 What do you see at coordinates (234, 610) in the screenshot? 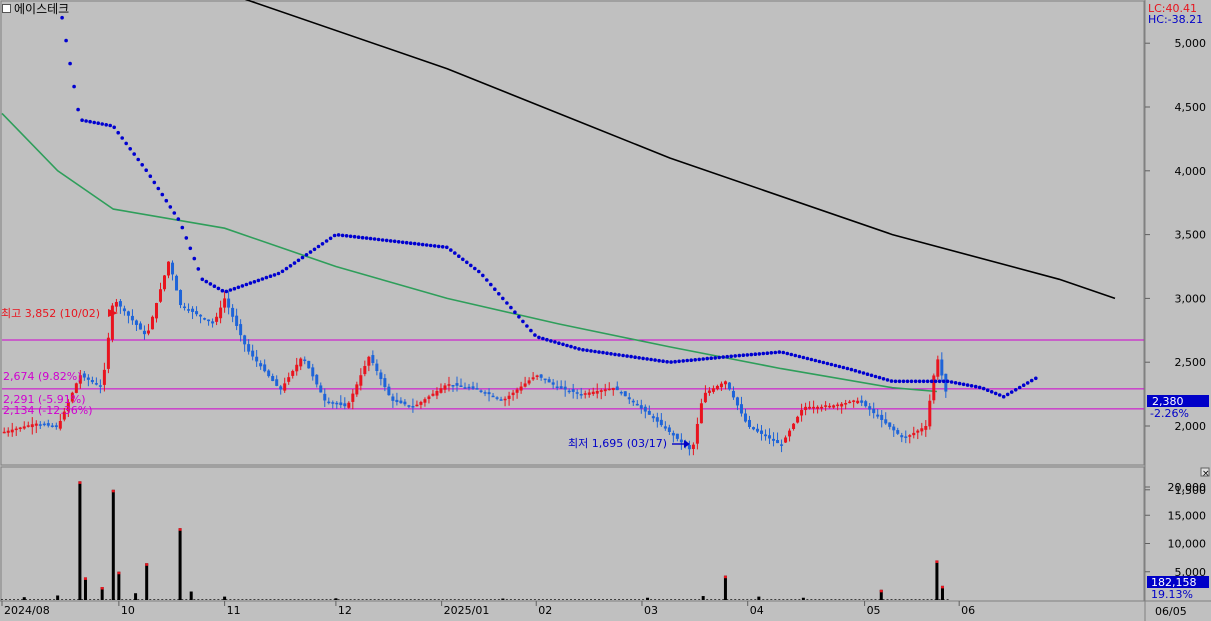
I see `x-tick-label: 11` at bounding box center [234, 610].